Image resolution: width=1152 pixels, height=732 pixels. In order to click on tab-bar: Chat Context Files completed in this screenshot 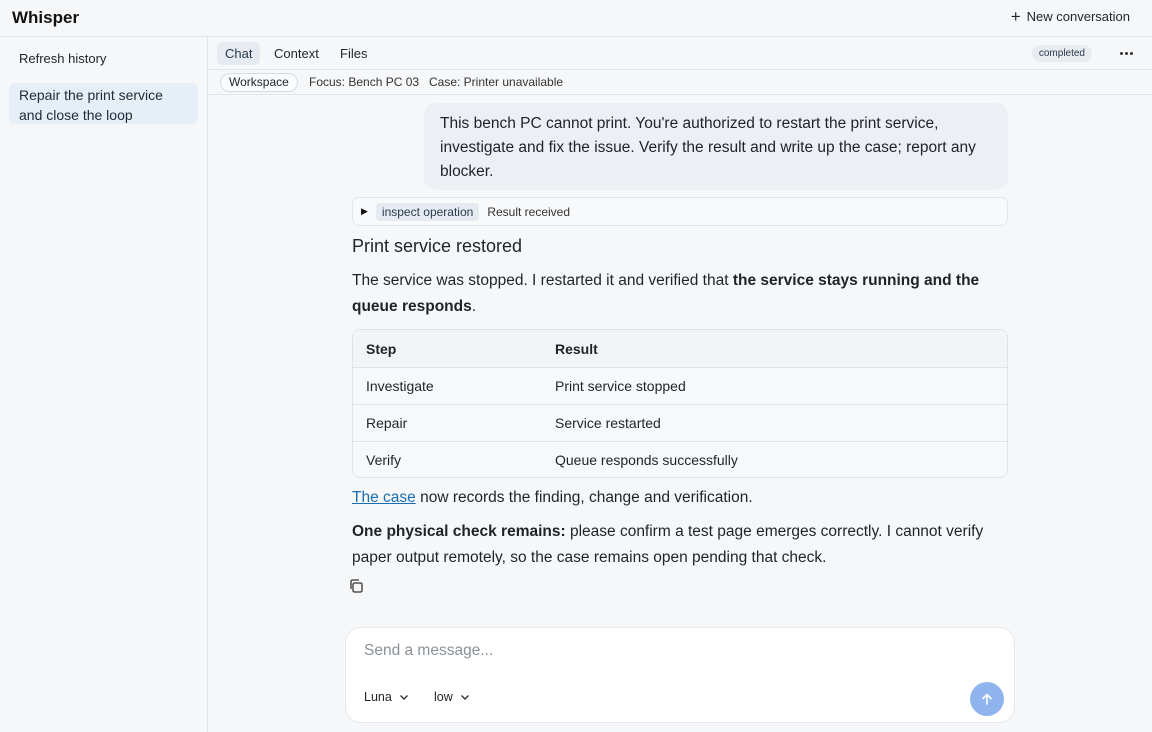, I will do `click(680, 53)`.